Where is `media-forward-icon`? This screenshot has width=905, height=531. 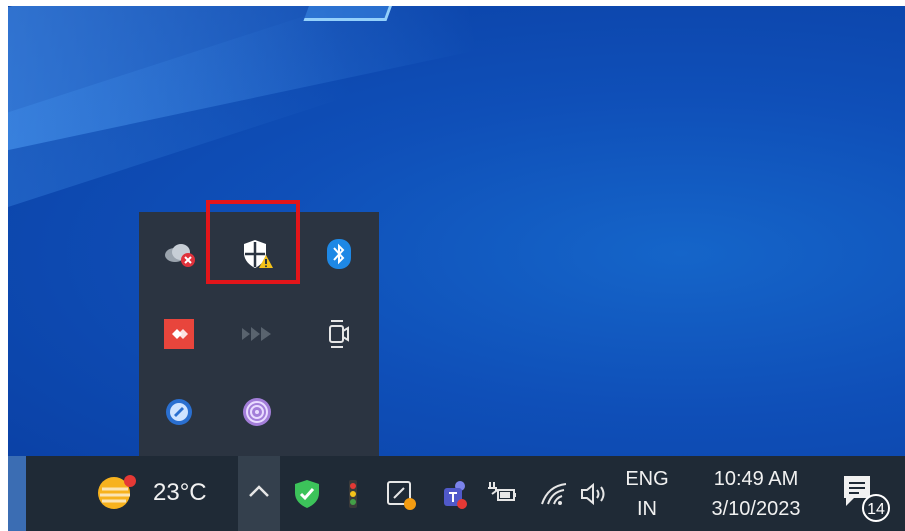 media-forward-icon is located at coordinates (257, 334).